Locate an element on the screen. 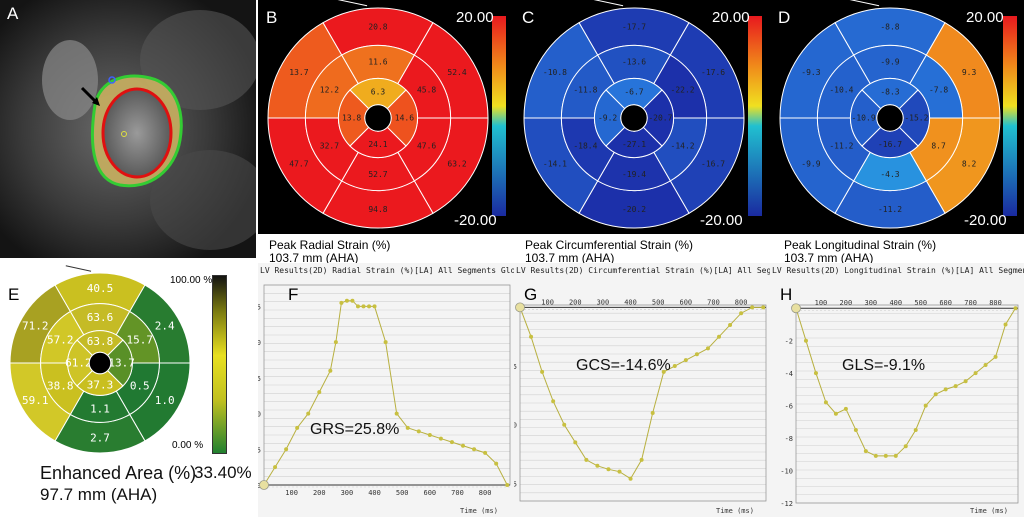 This screenshot has width=1024, height=517. segment-value: -17.7 is located at coordinates (634, 26).